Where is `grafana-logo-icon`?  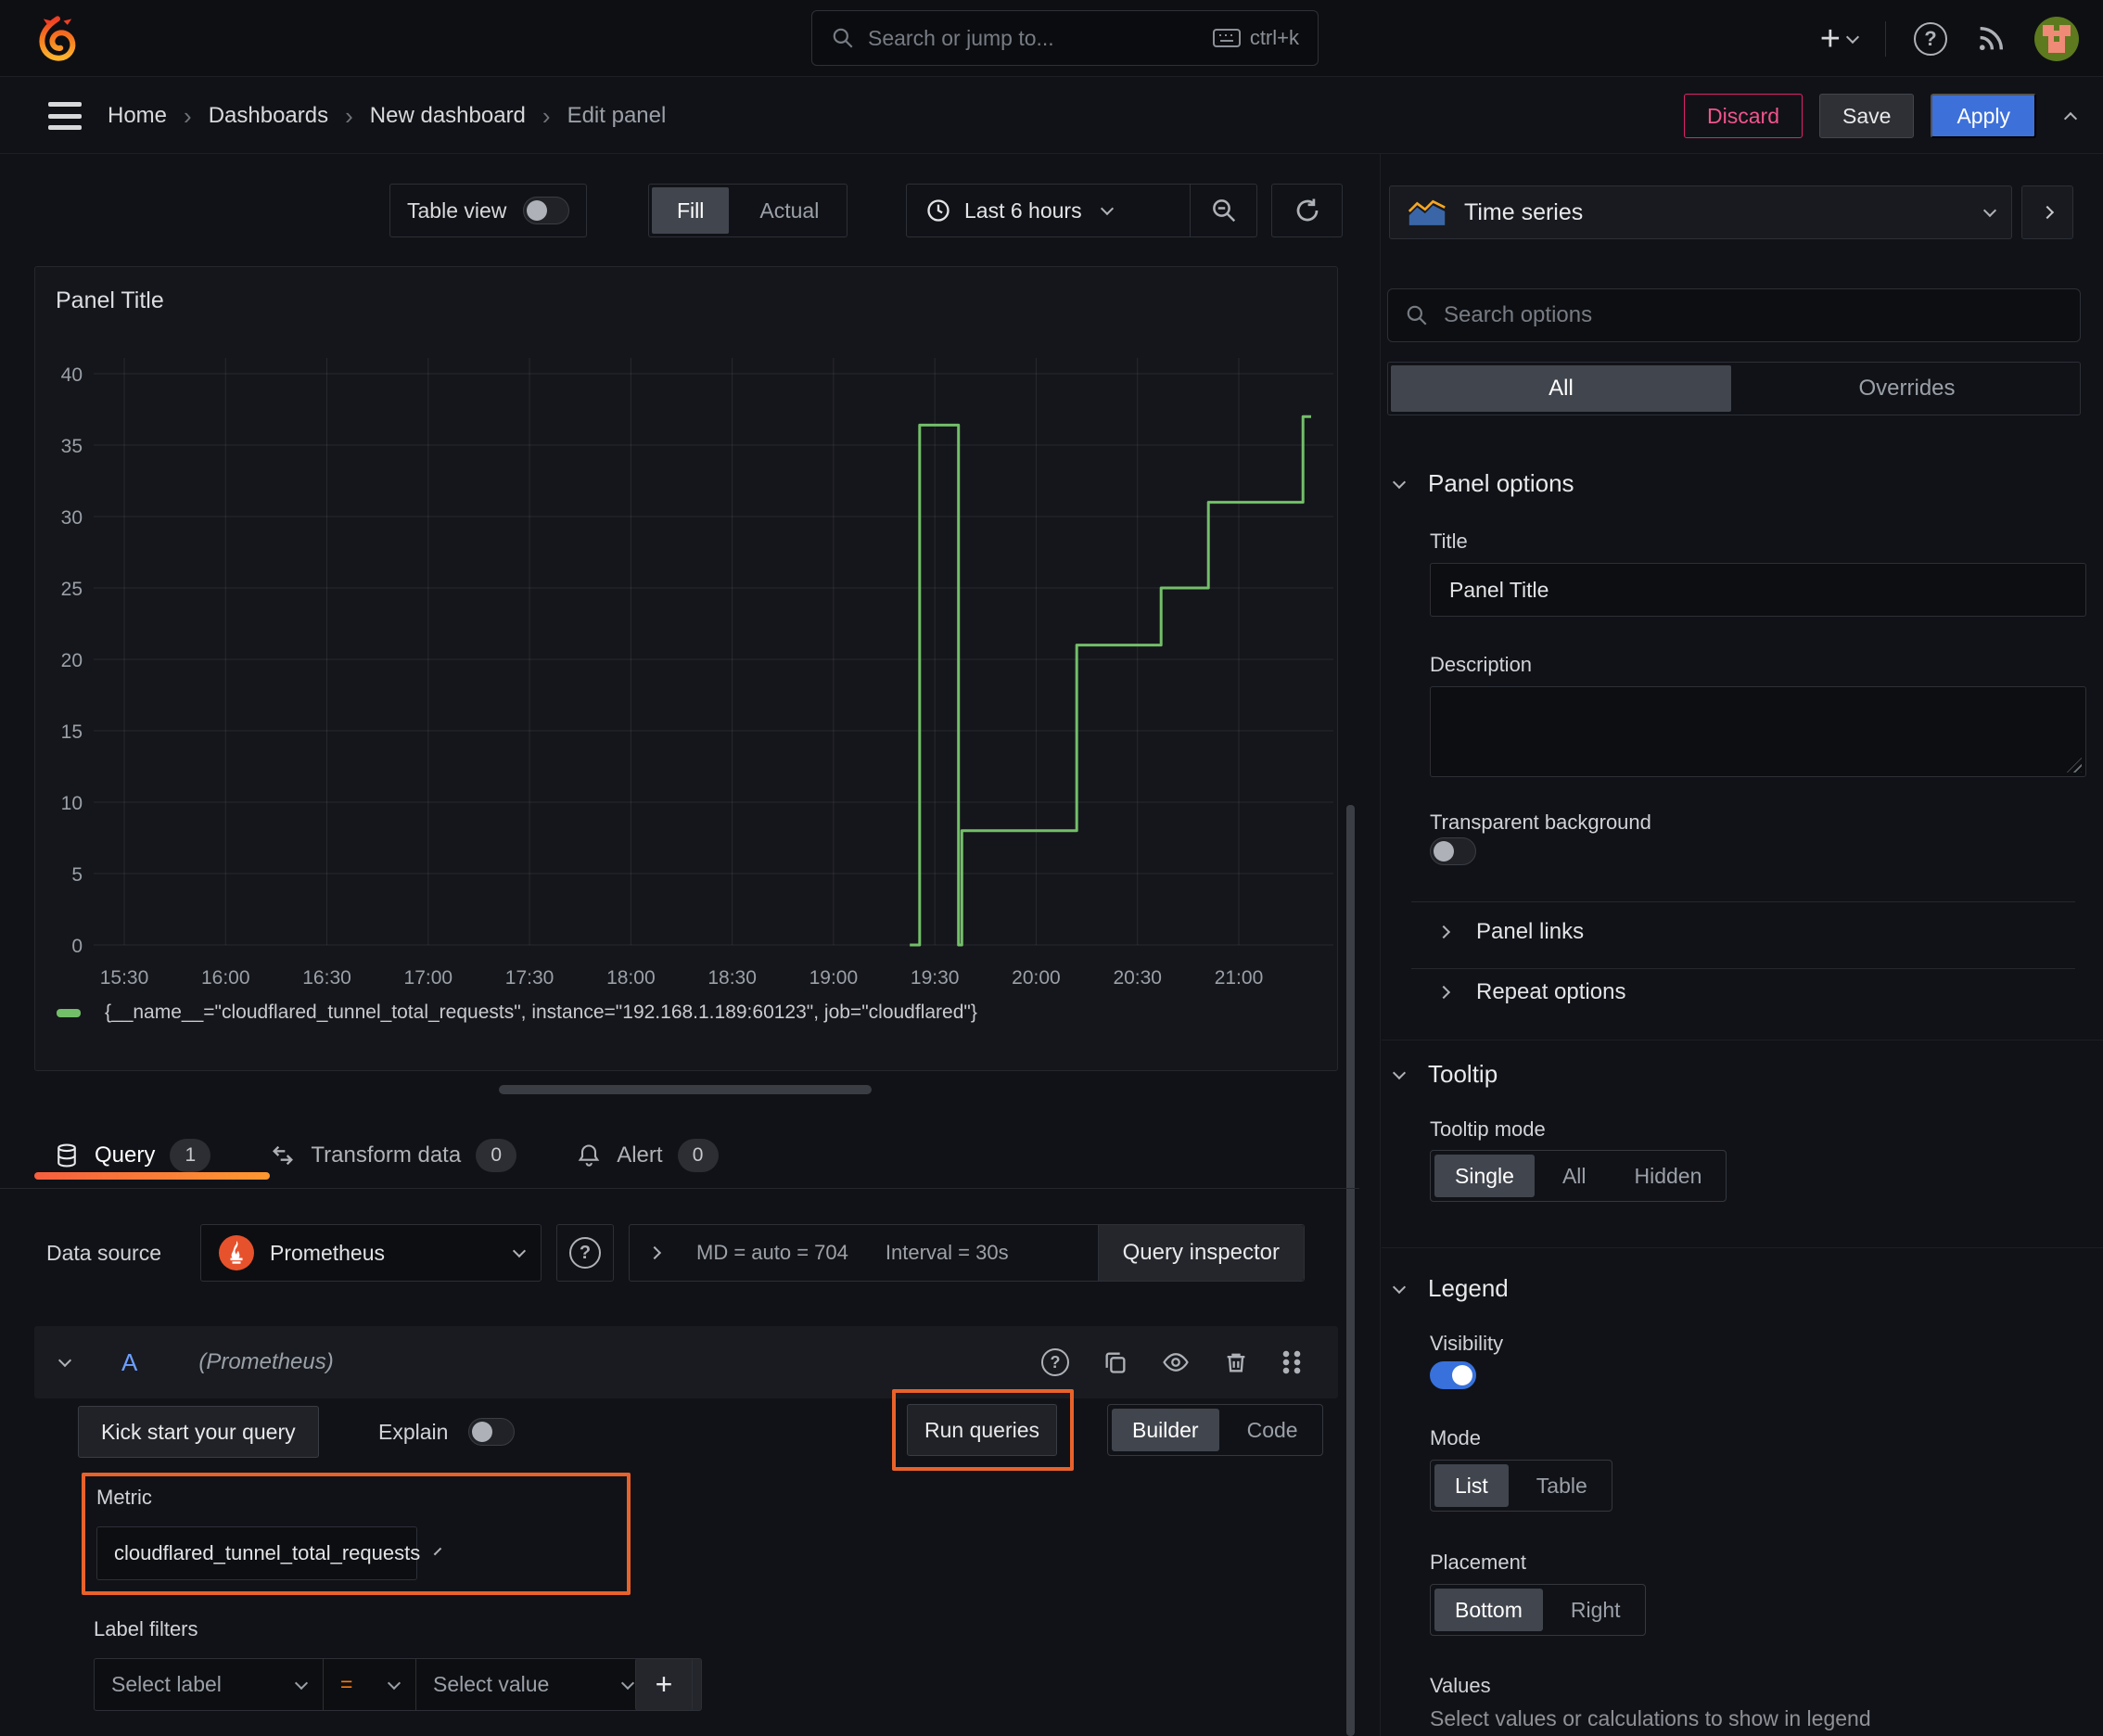
grafana-logo-icon is located at coordinates (57, 39).